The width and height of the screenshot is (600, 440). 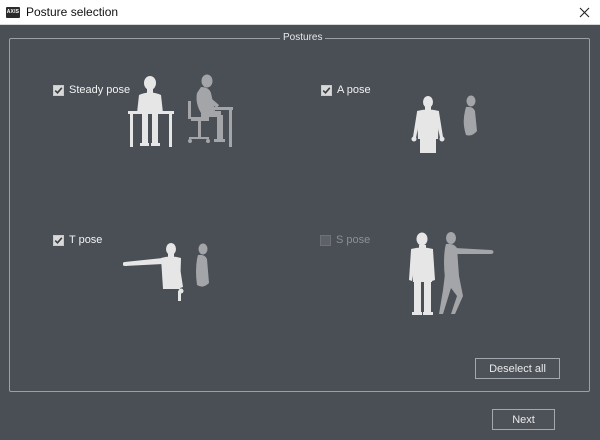 I want to click on title-bar: AXIS Posture selection, so click(x=300, y=12).